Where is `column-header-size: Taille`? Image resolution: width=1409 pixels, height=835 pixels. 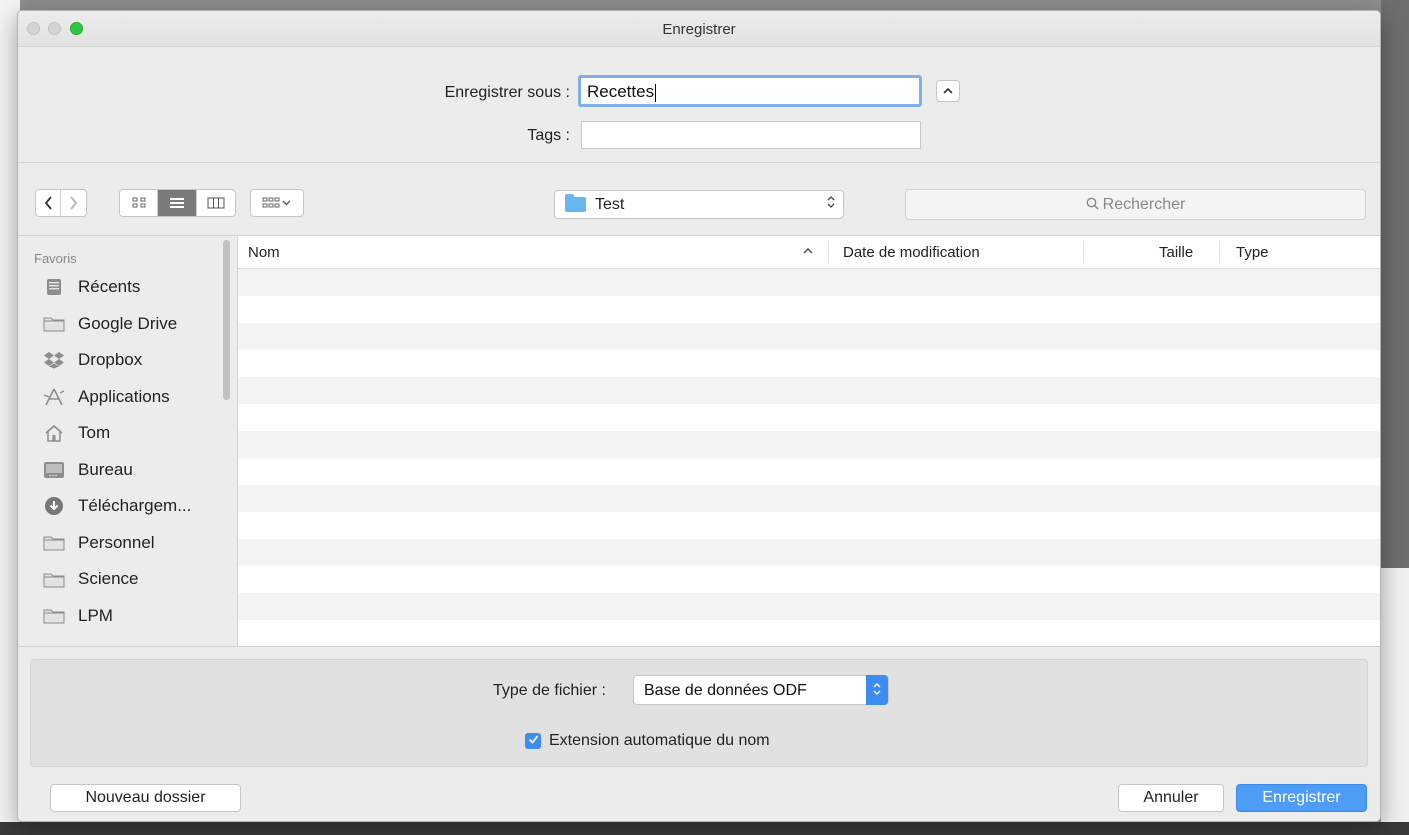 column-header-size: Taille is located at coordinates (1176, 252).